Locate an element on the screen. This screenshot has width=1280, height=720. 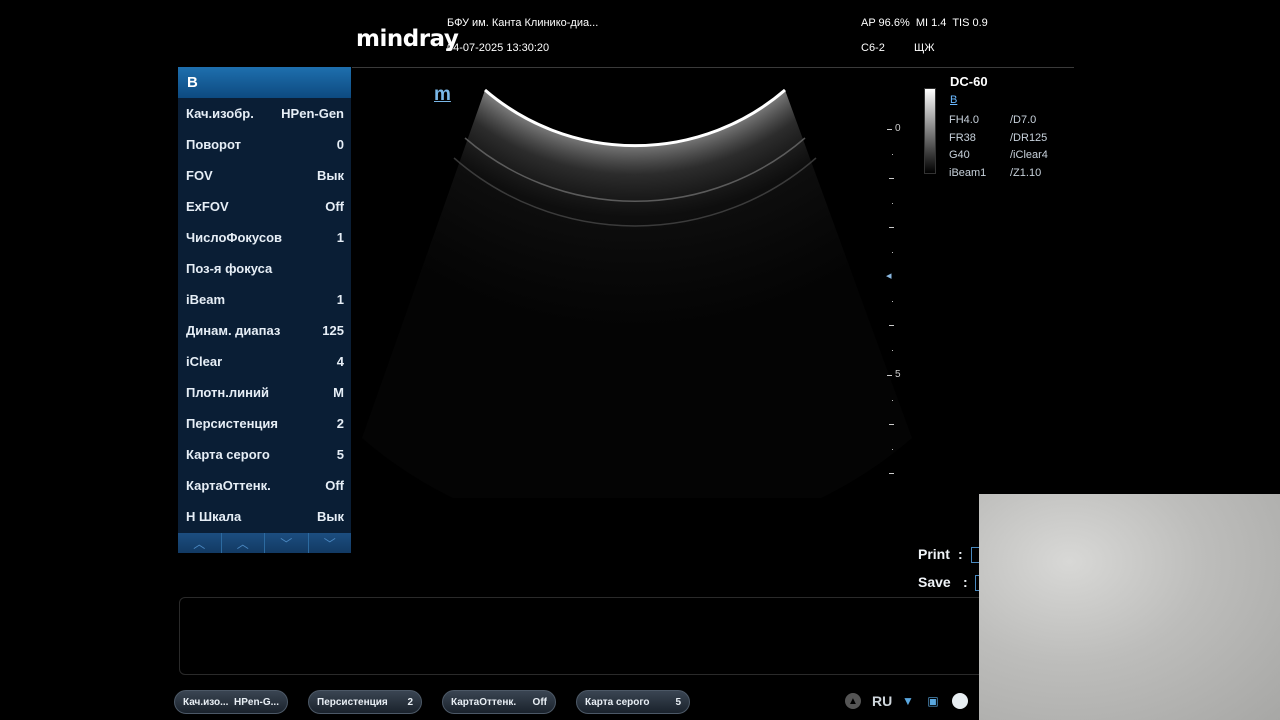
probe-icon: ▼ is located at coordinates (908, 701).